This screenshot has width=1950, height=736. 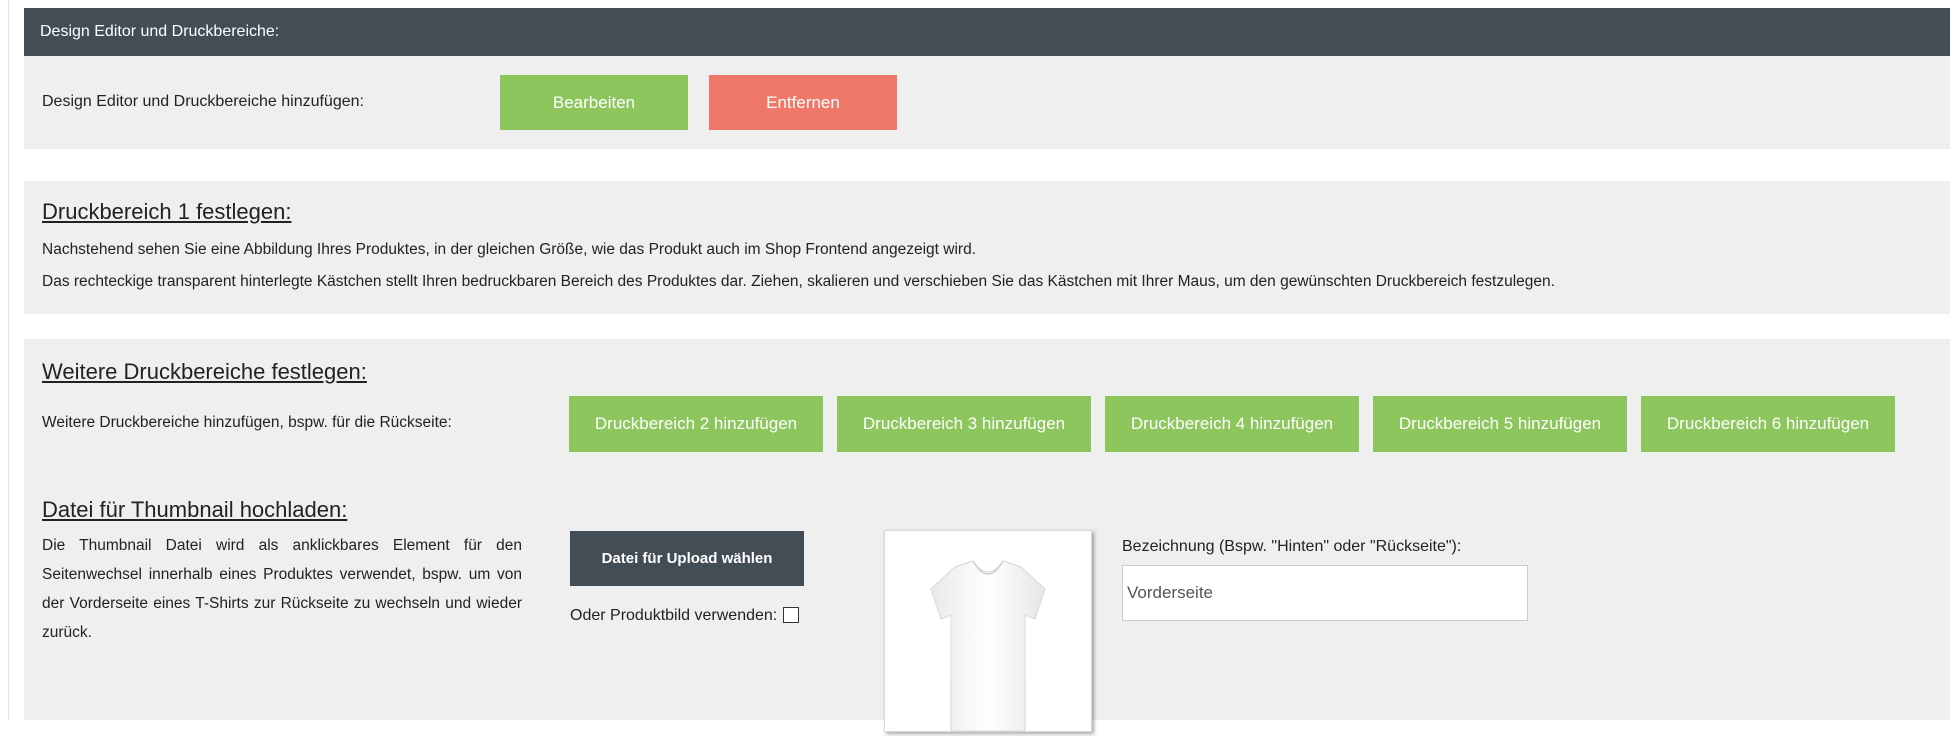 I want to click on weitere-druckbereiche-title: Weitere Druckbereiche festlegen:, so click(x=204, y=371).